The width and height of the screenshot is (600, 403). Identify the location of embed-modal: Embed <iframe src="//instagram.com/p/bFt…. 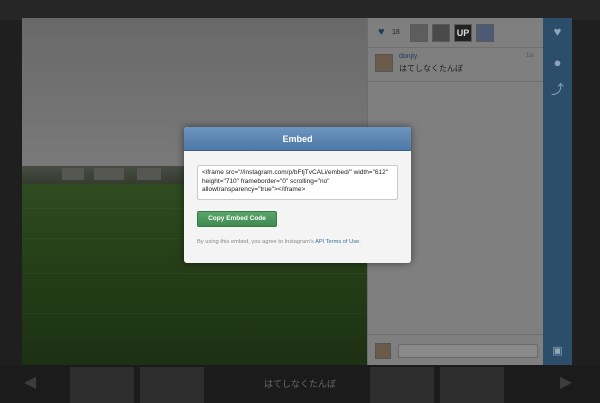
(297, 195).